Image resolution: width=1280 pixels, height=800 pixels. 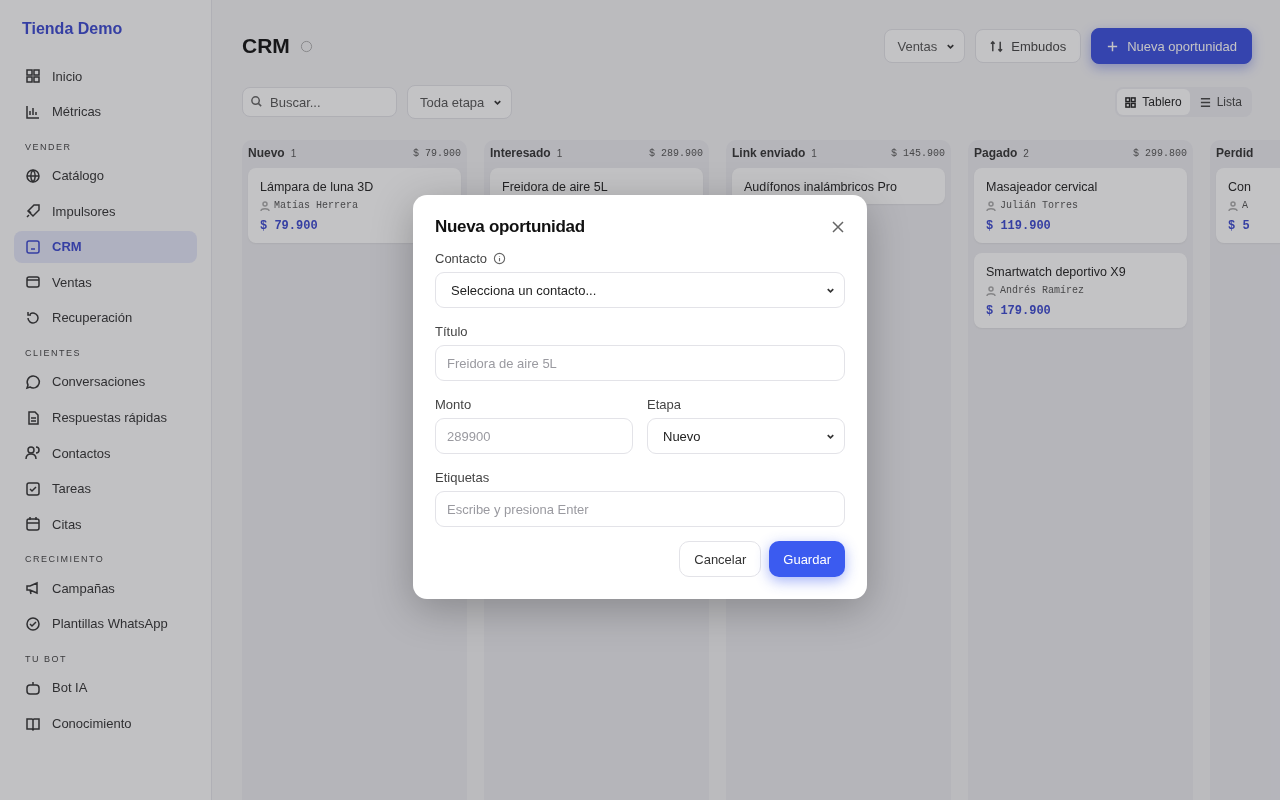 I want to click on column-title: Perdid, so click(x=1235, y=153).